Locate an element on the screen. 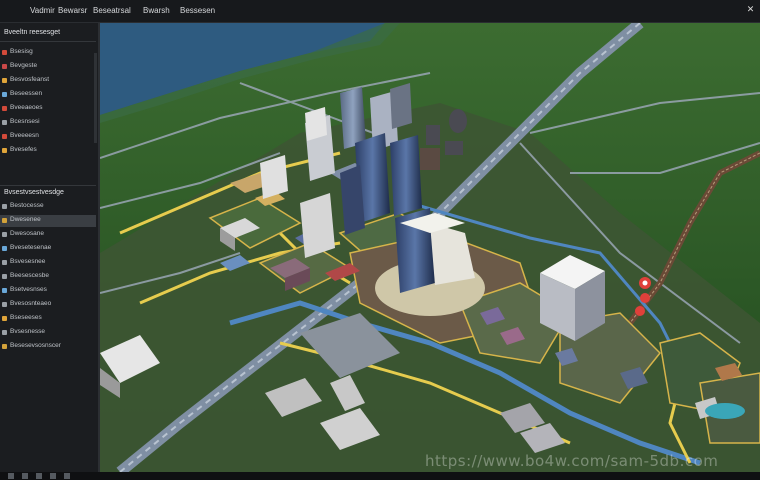 The image size is (760, 480). sidebar-layer-item: Bevgeste is located at coordinates (48, 67).